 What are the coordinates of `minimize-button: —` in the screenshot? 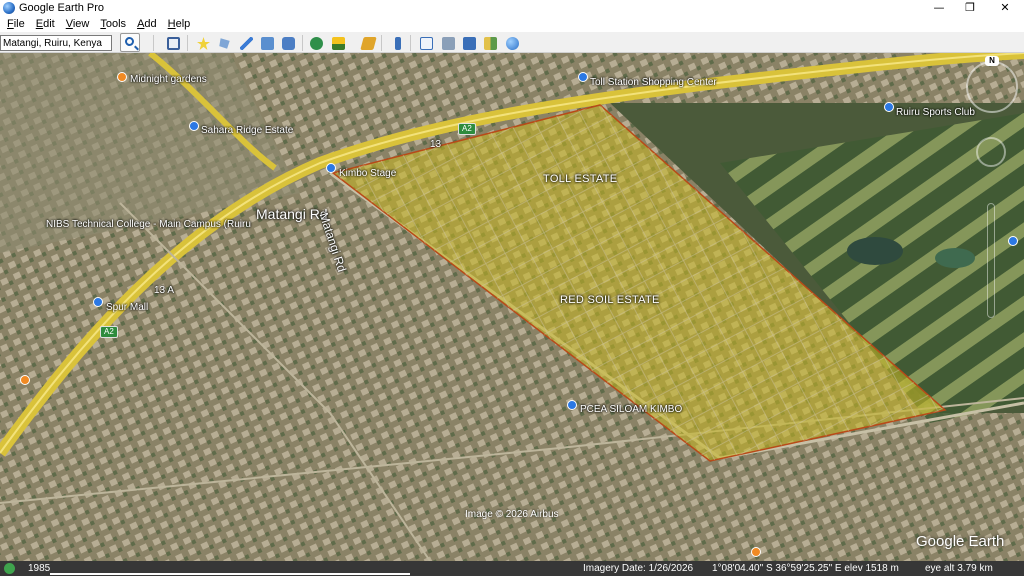 It's located at (939, 8).